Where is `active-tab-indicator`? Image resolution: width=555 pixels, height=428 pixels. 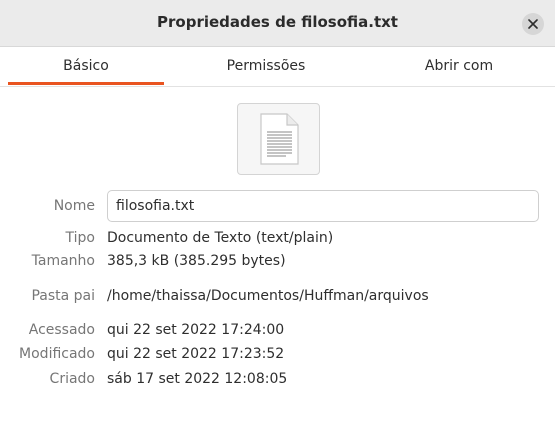 active-tab-indicator is located at coordinates (86, 83).